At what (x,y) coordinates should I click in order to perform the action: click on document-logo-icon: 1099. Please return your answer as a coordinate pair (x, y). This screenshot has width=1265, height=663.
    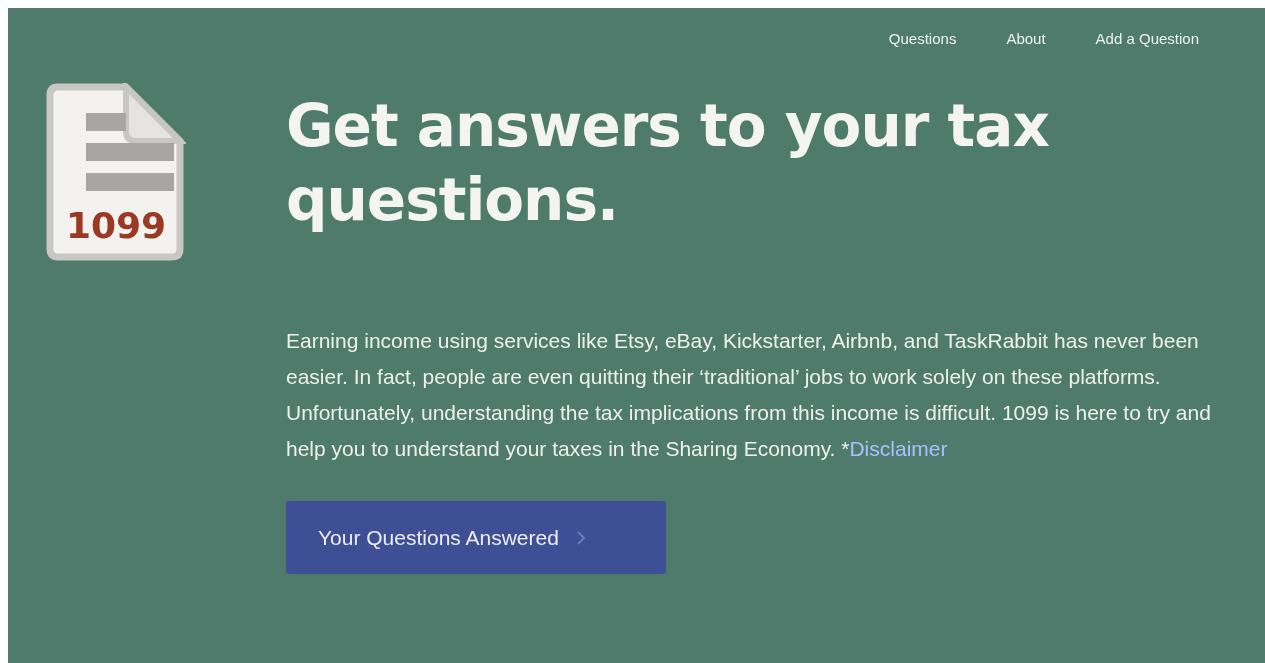
    Looking at the image, I should click on (116, 172).